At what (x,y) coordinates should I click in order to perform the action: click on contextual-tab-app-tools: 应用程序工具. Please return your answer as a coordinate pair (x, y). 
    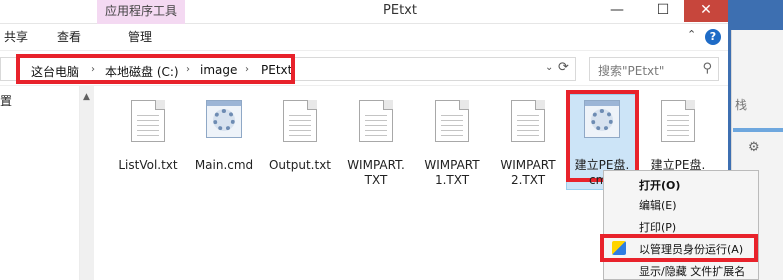
    Looking at the image, I should click on (141, 12).